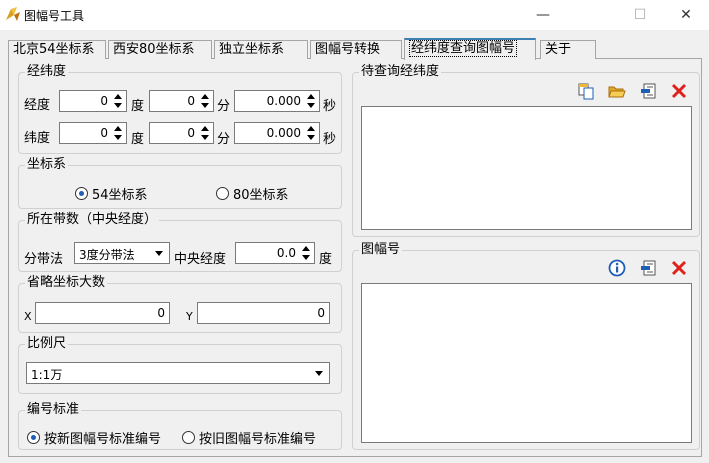 This screenshot has height=463, width=709. Describe the element at coordinates (120, 195) in the screenshot. I see `radio-label: 54坐标系` at that location.